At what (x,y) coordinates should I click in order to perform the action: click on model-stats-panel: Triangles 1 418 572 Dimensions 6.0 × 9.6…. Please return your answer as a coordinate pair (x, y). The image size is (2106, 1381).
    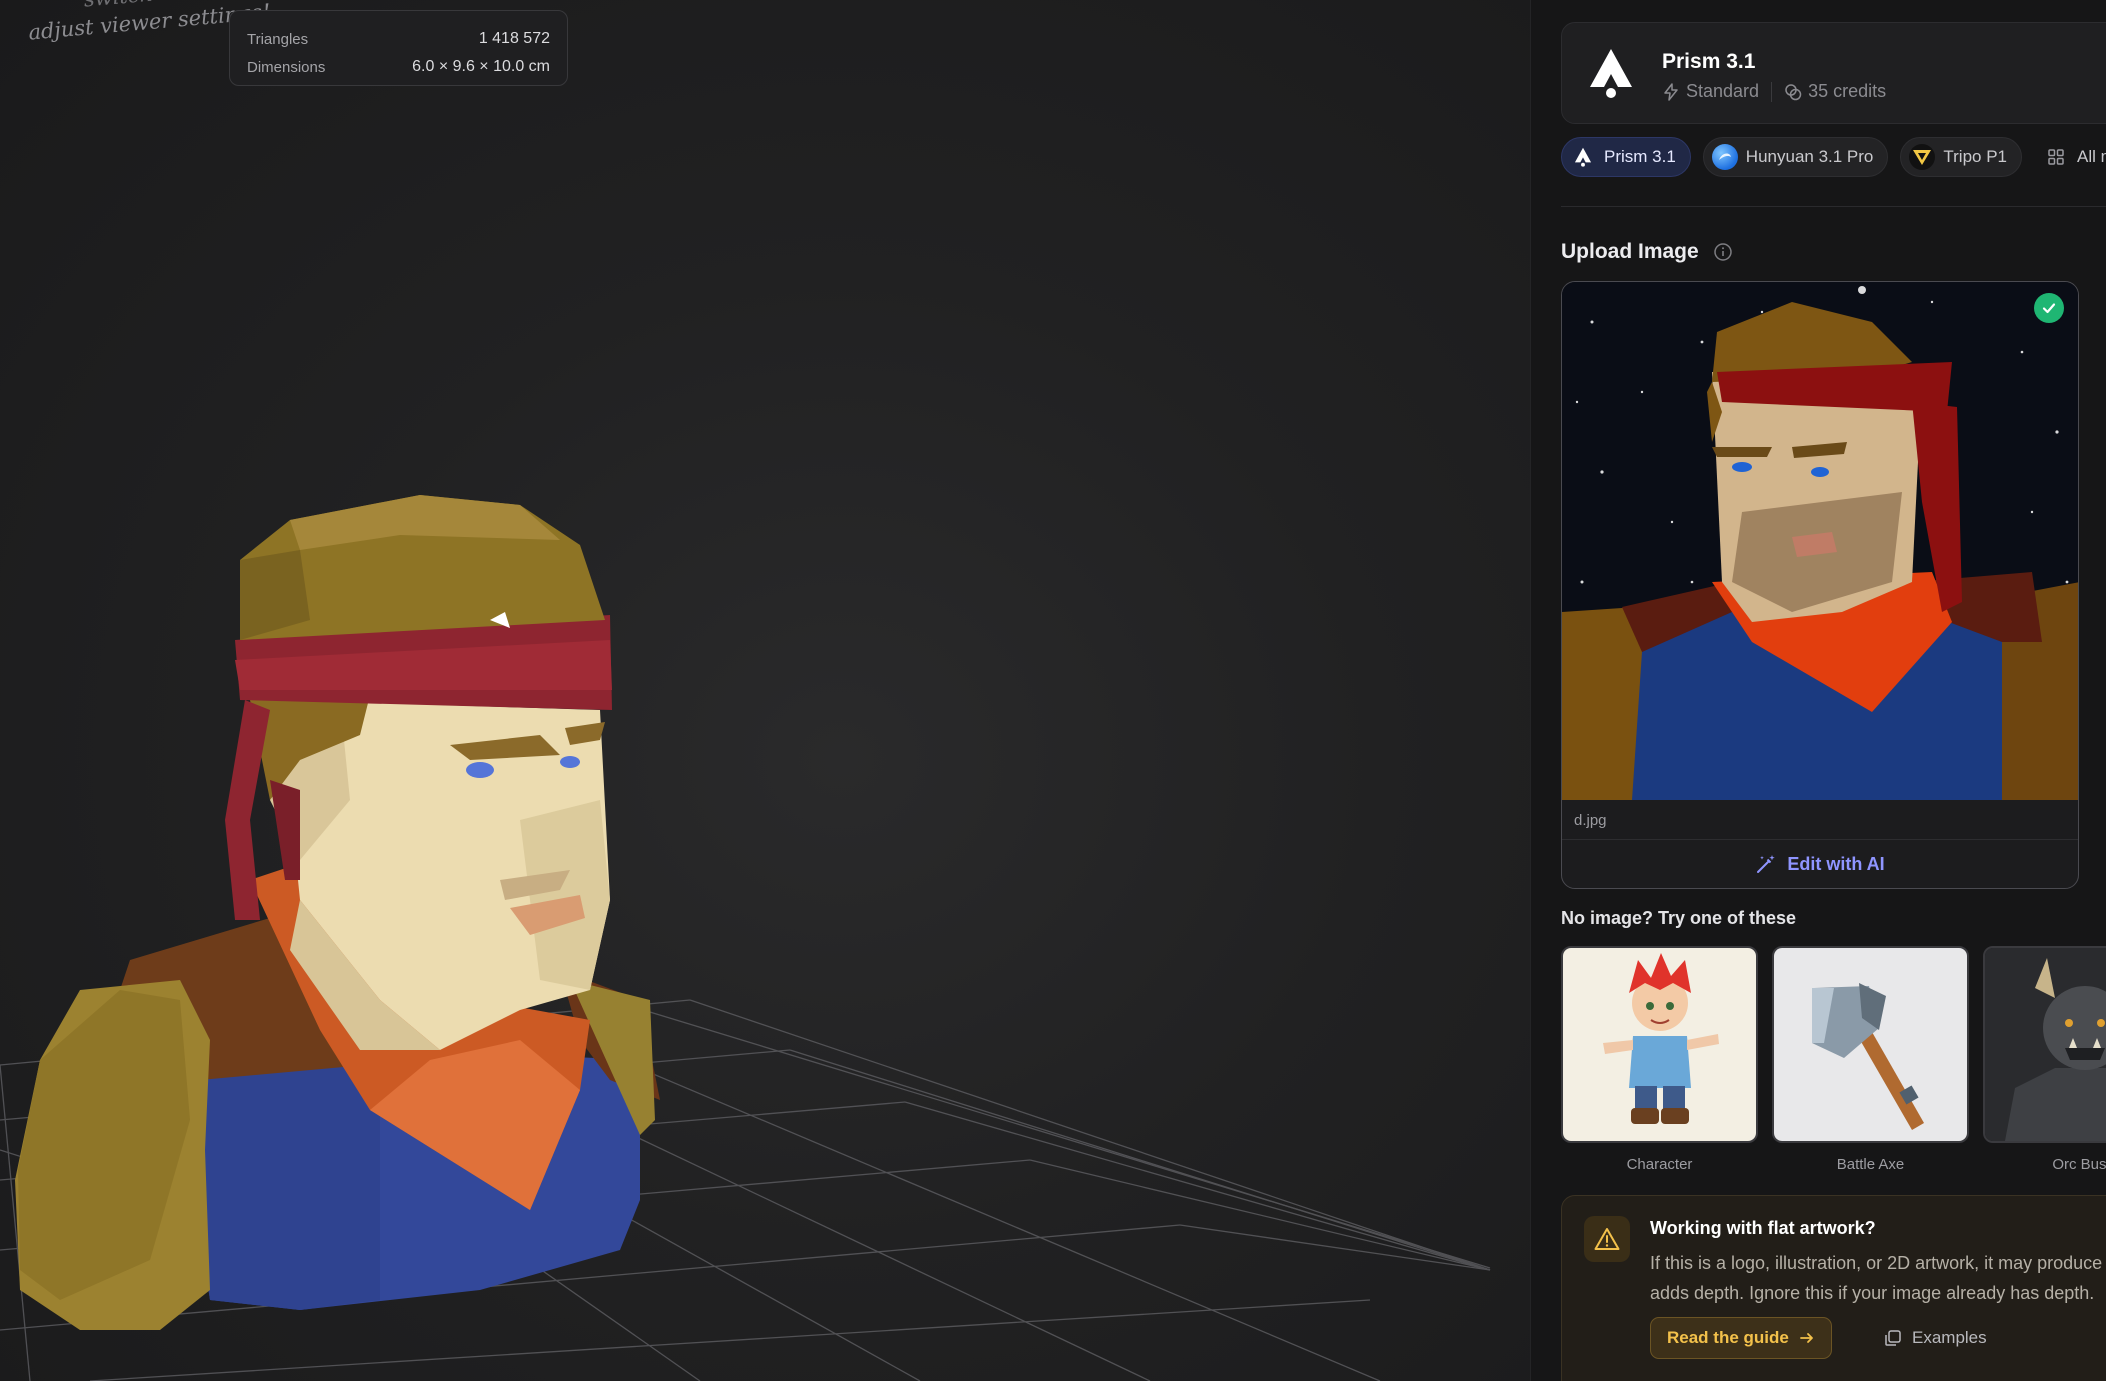
    Looking at the image, I should click on (398, 48).